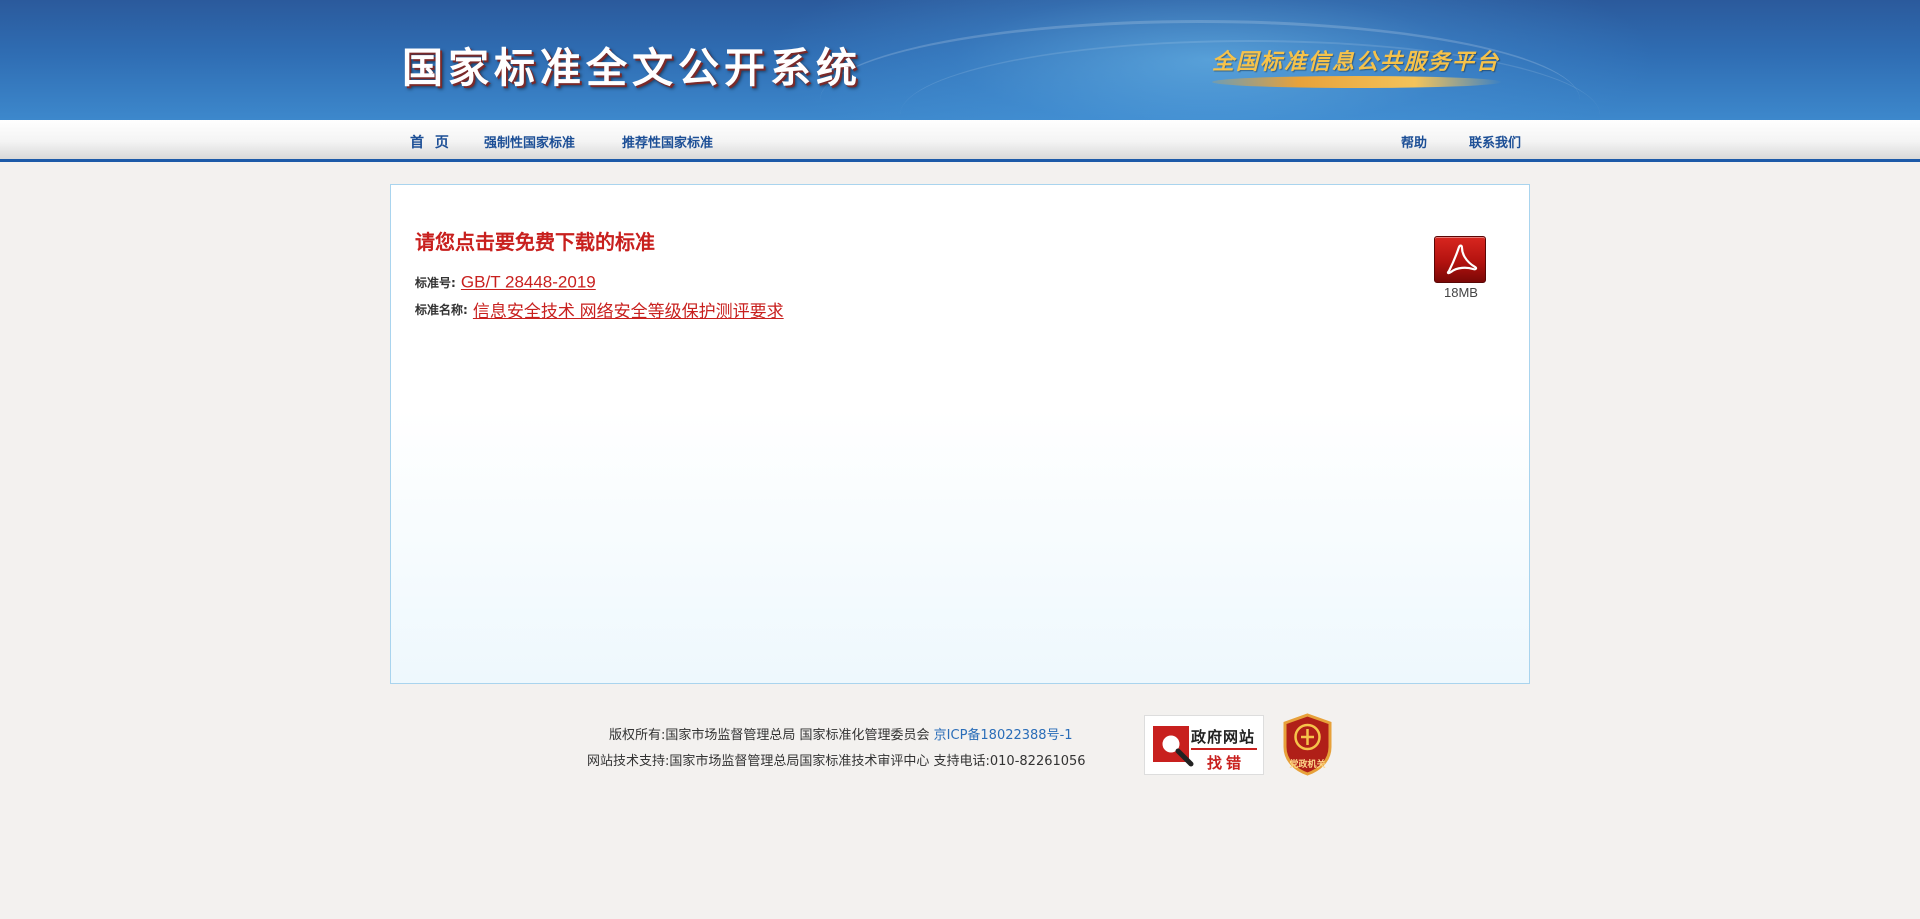 Image resolution: width=1920 pixels, height=919 pixels. I want to click on gov-site-error-report-badge: 政府网站 找错, so click(1204, 745).